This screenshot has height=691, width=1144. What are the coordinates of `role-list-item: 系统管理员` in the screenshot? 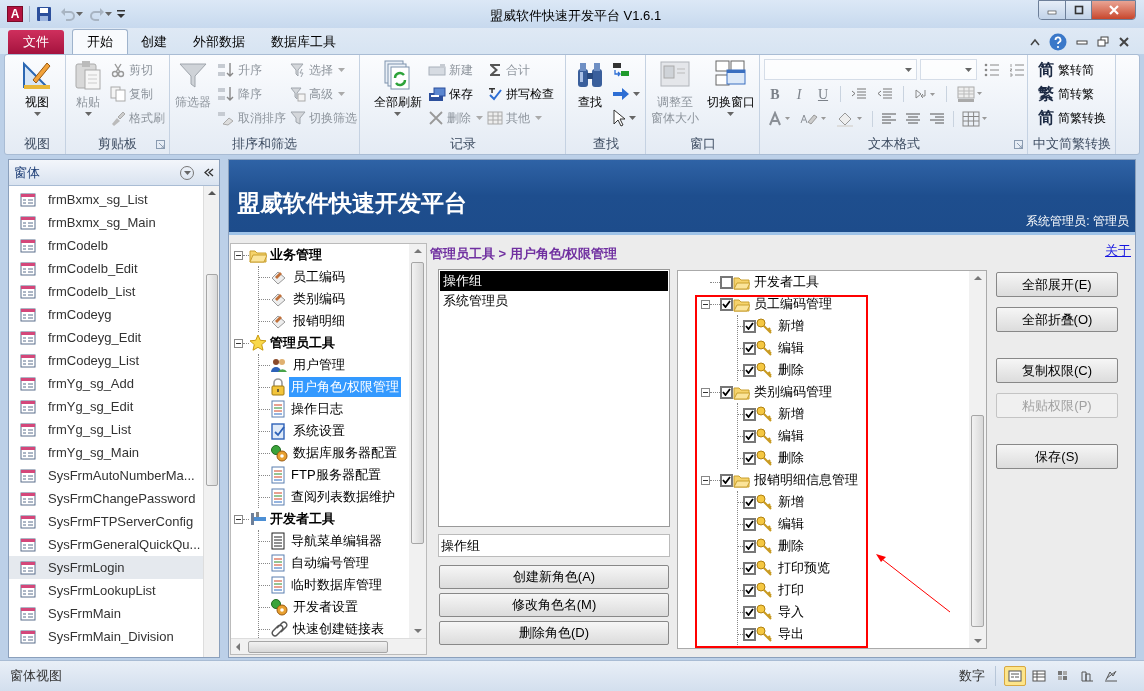 It's located at (554, 301).